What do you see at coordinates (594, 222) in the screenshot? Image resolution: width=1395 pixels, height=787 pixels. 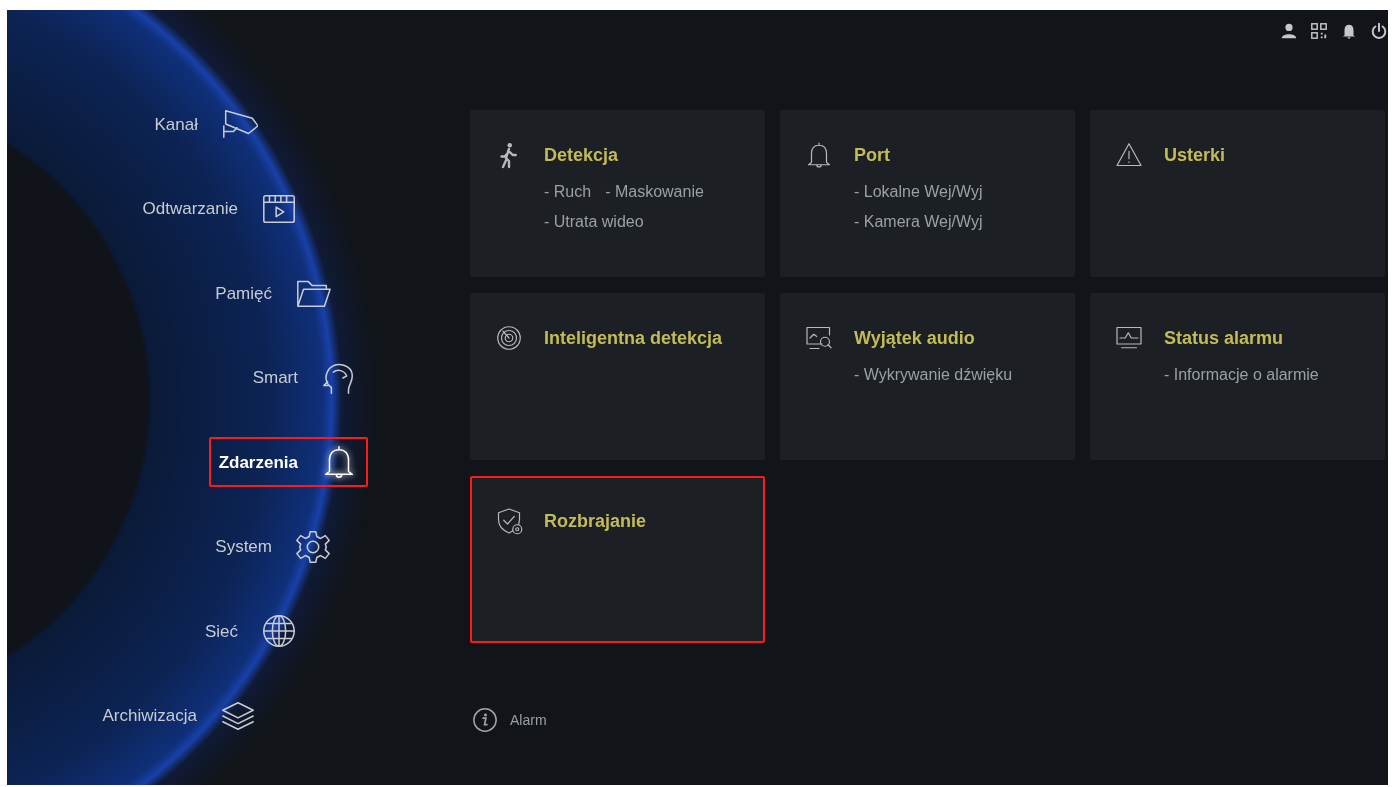 I see `sub-option: - Utrata wideo` at bounding box center [594, 222].